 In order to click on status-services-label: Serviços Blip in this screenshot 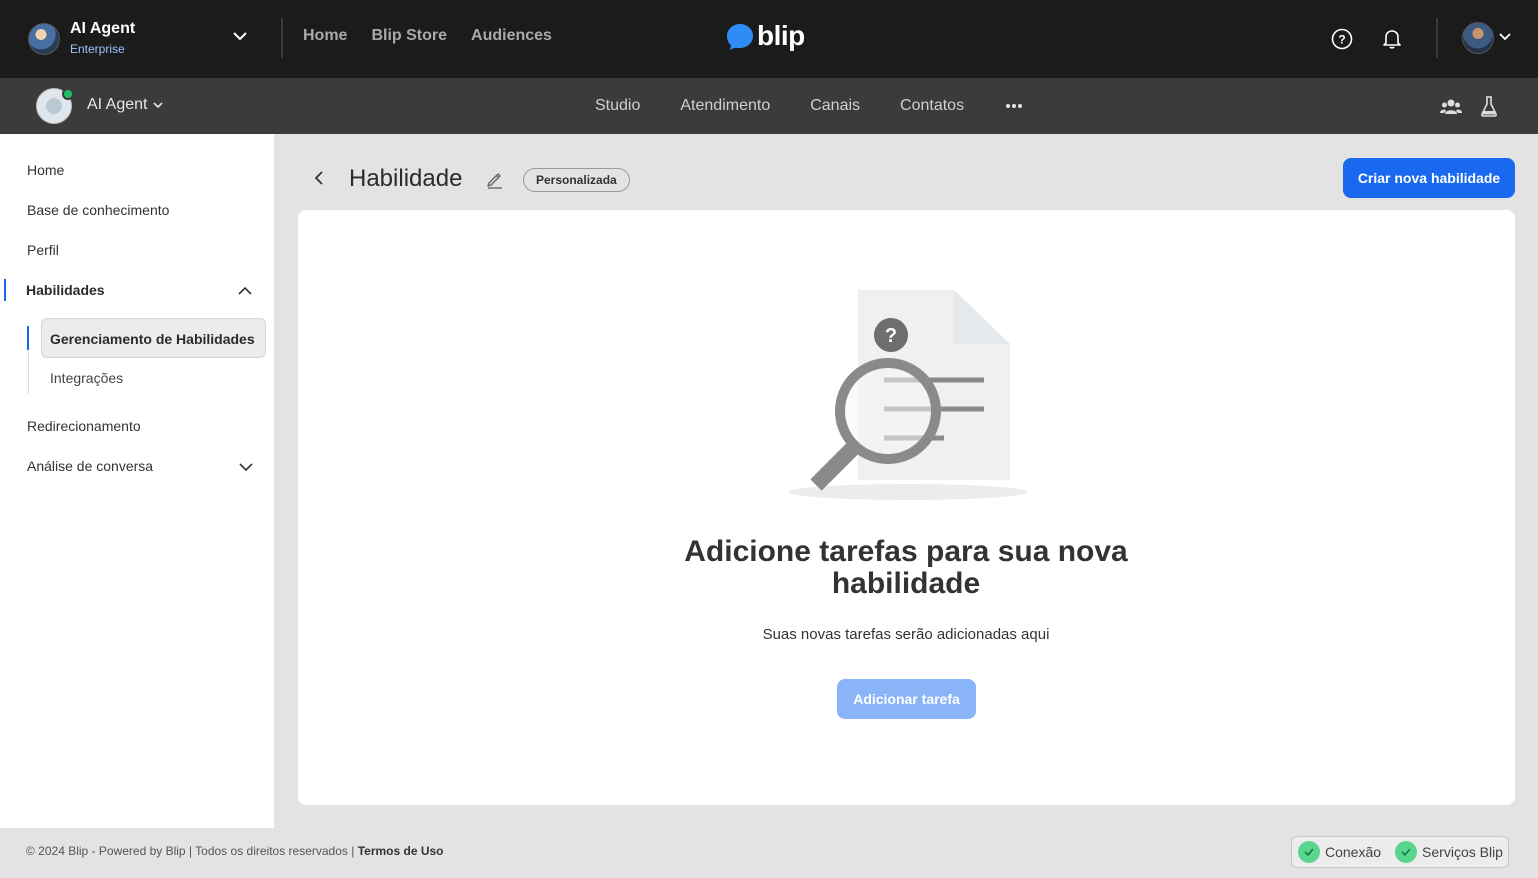, I will do `click(1462, 852)`.